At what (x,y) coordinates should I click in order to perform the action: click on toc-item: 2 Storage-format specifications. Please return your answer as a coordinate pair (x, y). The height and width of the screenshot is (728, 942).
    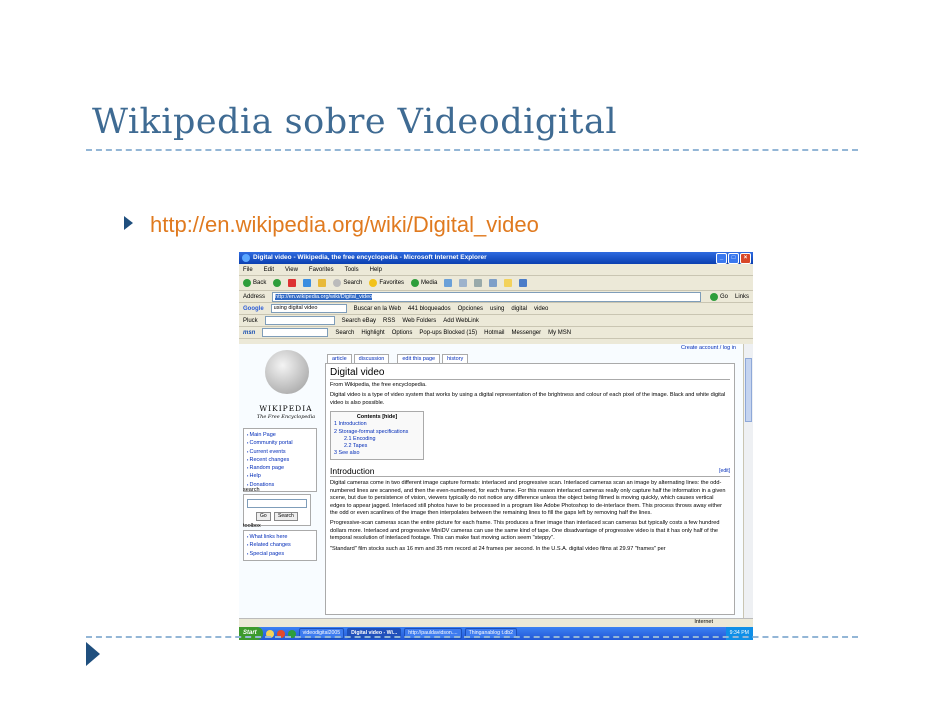
    Looking at the image, I should click on (377, 432).